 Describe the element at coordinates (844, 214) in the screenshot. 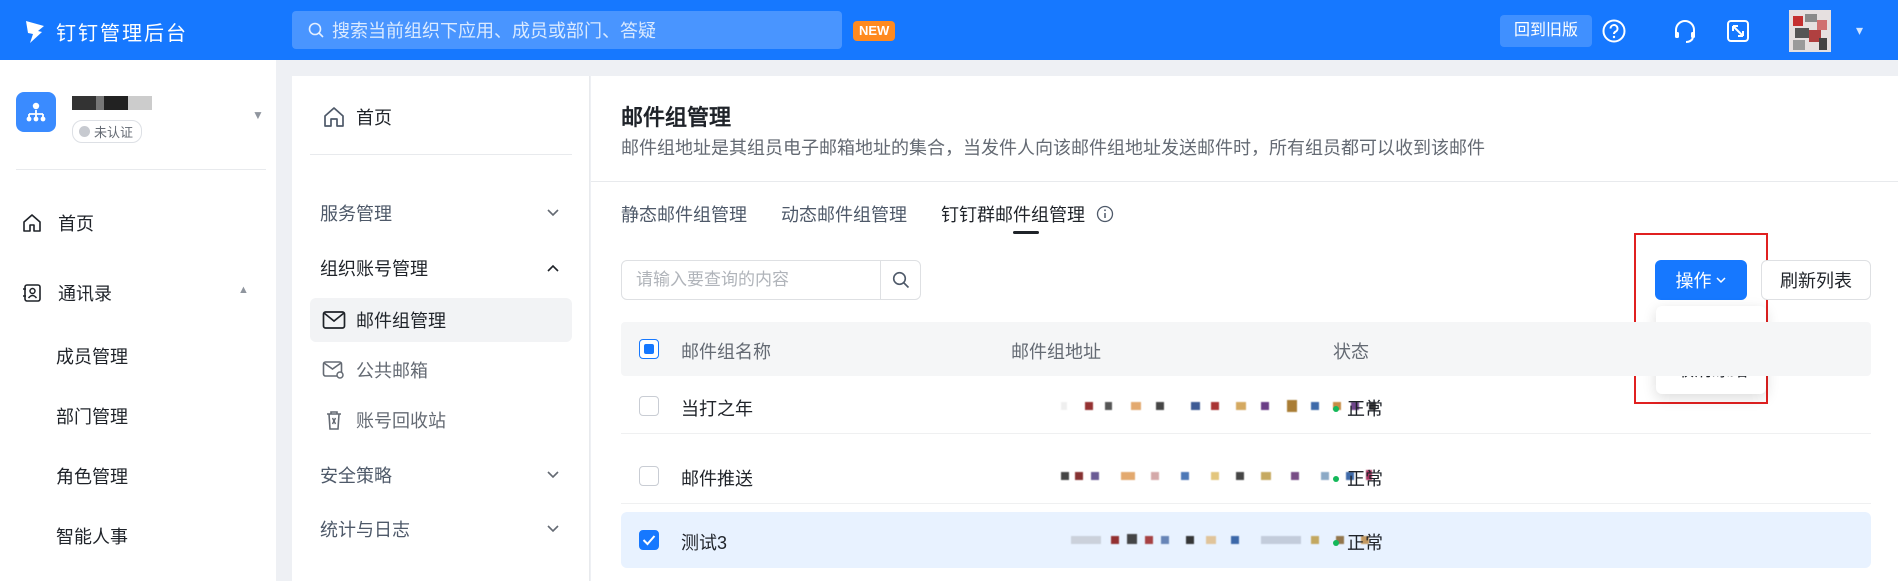

I see `tab-dynamic-mail-group: 动态邮件组管理` at that location.